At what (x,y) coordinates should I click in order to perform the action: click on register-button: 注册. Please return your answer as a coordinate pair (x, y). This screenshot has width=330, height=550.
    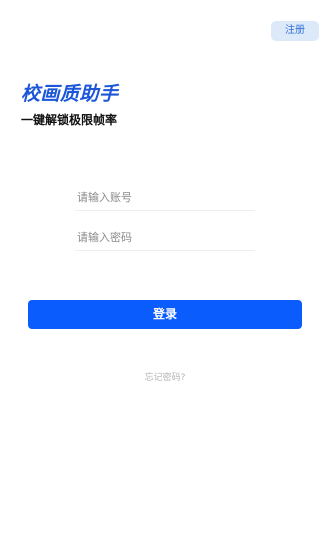
    Looking at the image, I should click on (295, 31).